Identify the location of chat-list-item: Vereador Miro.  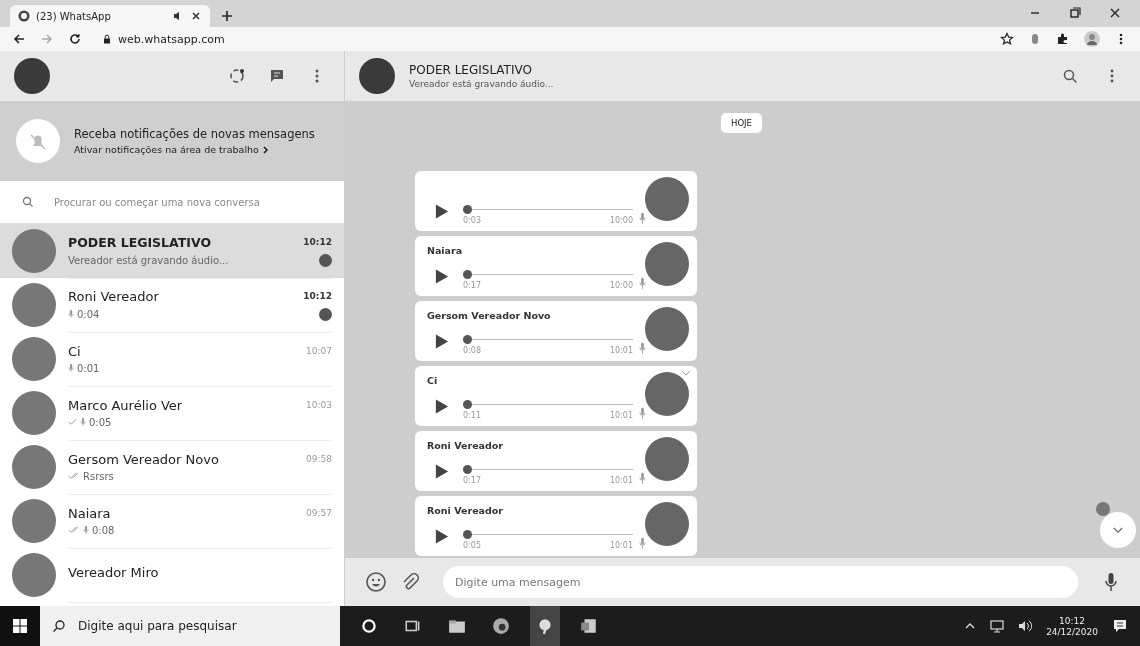
(172, 575).